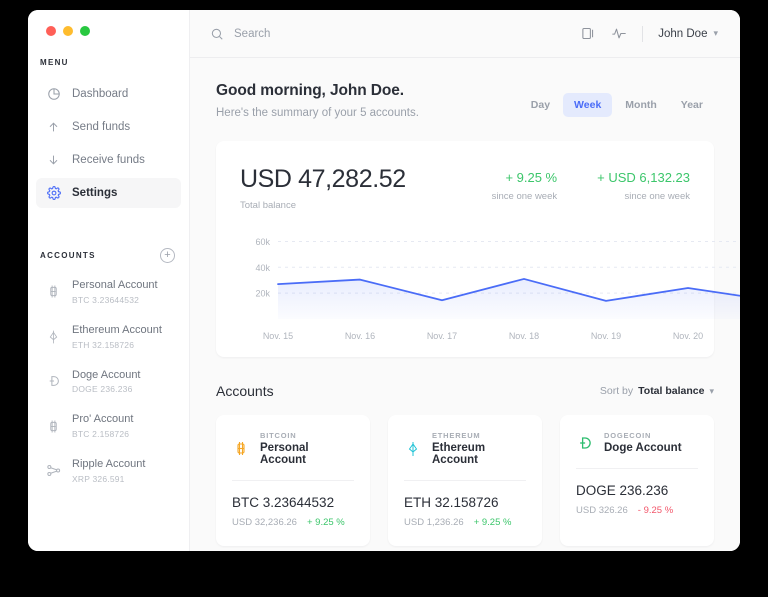 The image size is (768, 597). Describe the element at coordinates (619, 33) in the screenshot. I see `activity-pulse-icon` at that location.